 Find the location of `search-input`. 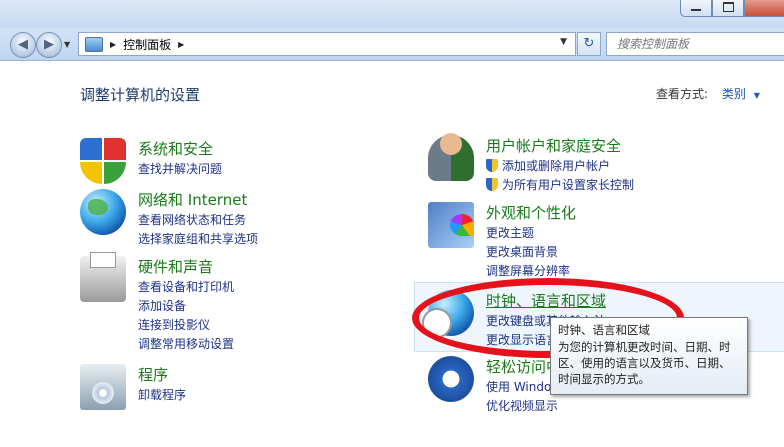

search-input is located at coordinates (697, 44).